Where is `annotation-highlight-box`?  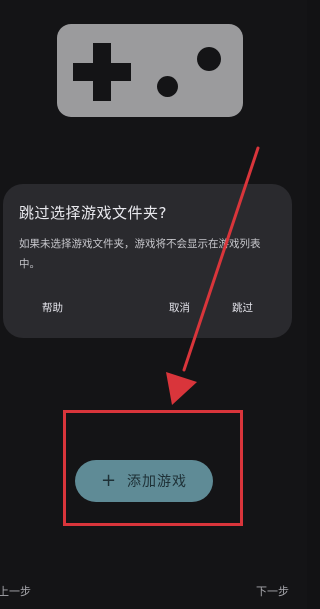 annotation-highlight-box is located at coordinates (153, 468).